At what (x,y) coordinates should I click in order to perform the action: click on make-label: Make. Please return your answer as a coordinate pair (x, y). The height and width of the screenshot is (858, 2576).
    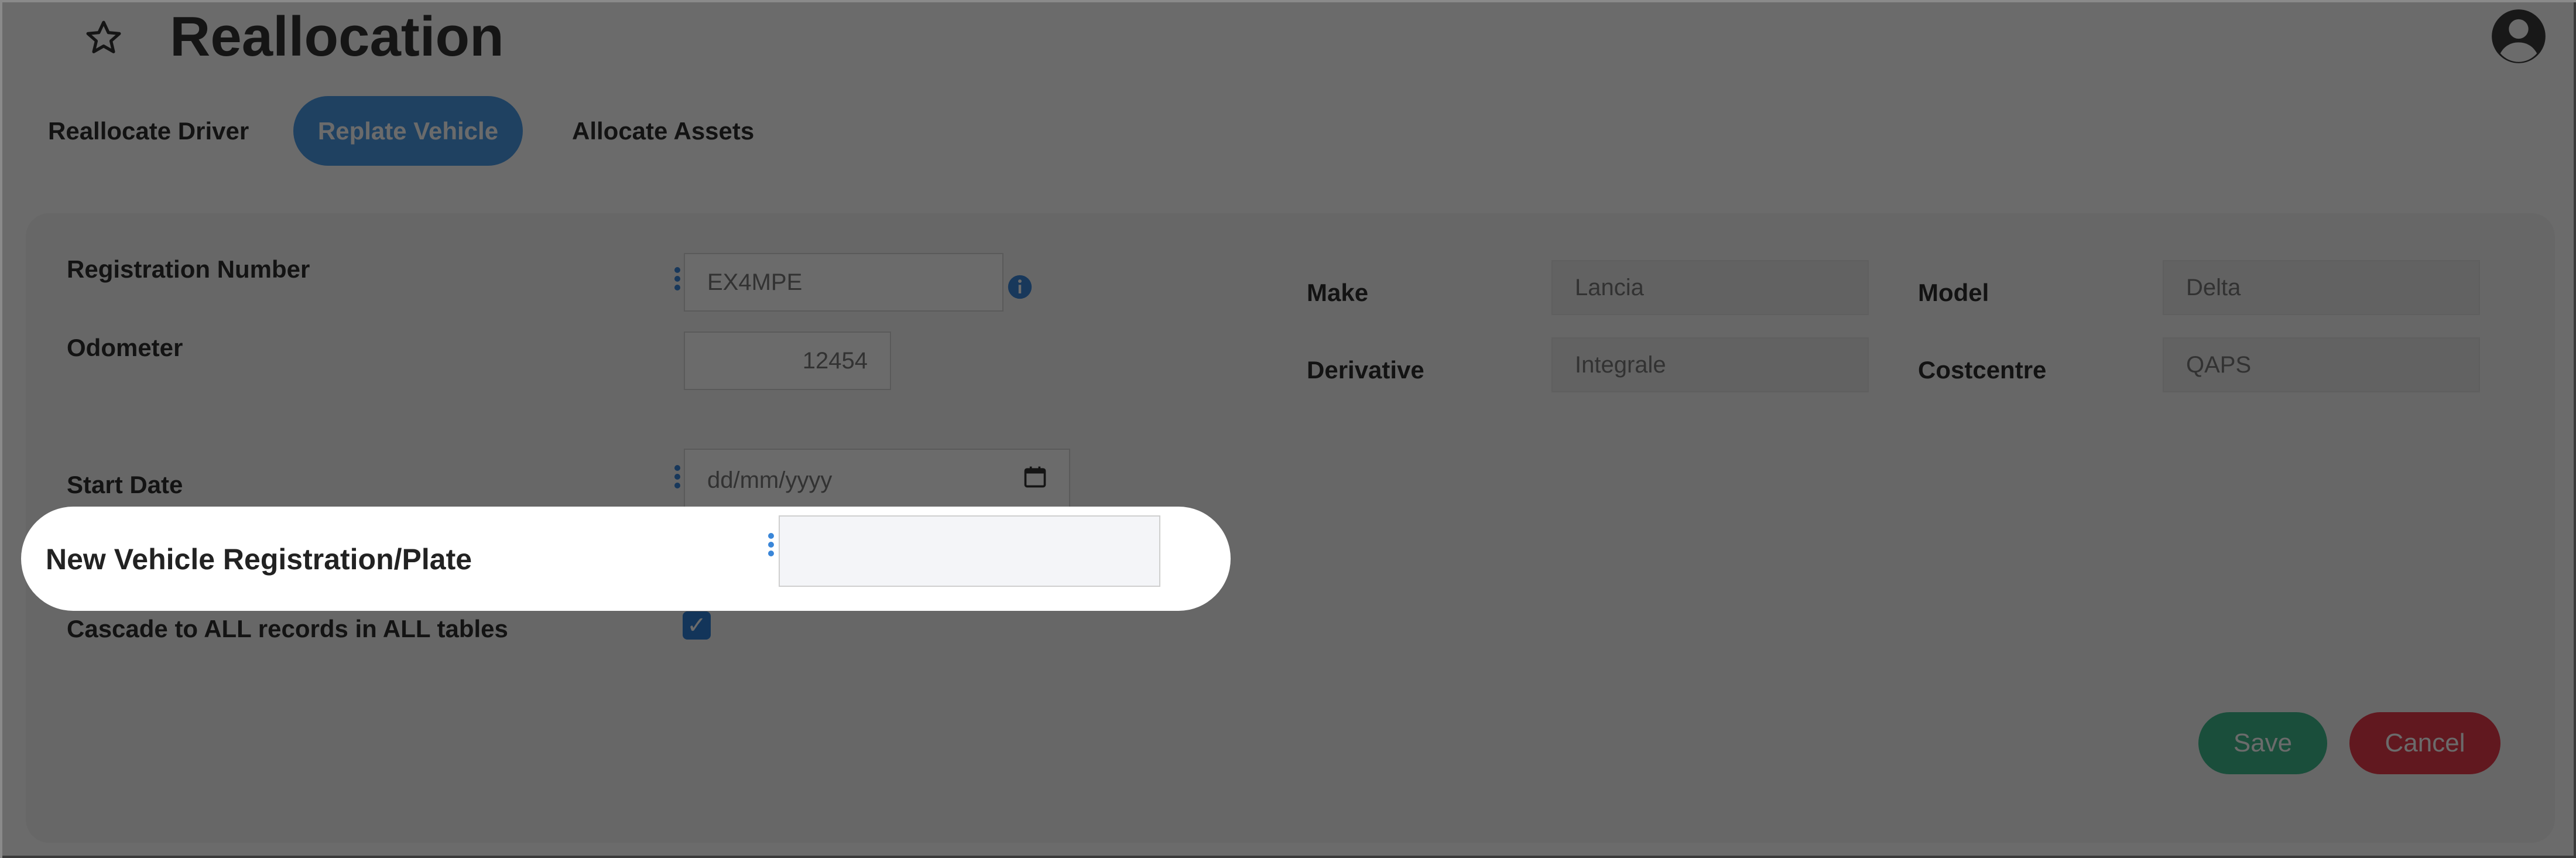
    Looking at the image, I should click on (1338, 292).